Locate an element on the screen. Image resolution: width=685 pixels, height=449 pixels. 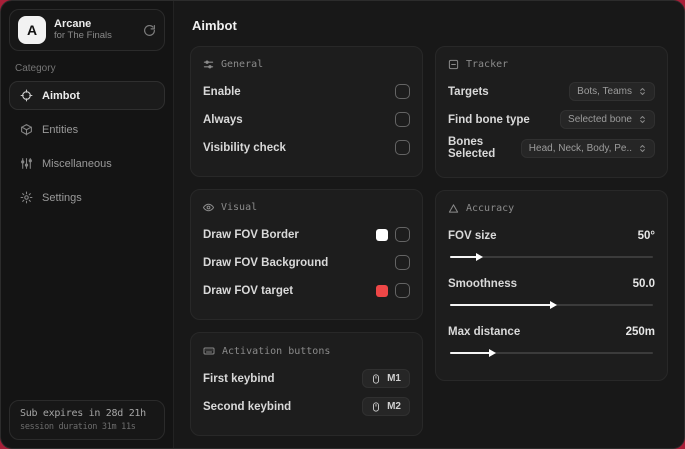
setting-row: First keybind M1 is located at coordinates (306, 378).